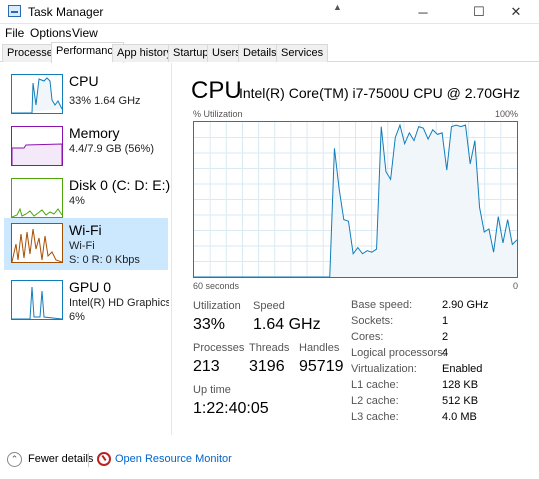  What do you see at coordinates (445, 321) in the screenshot?
I see `spec-value: 1` at bounding box center [445, 321].